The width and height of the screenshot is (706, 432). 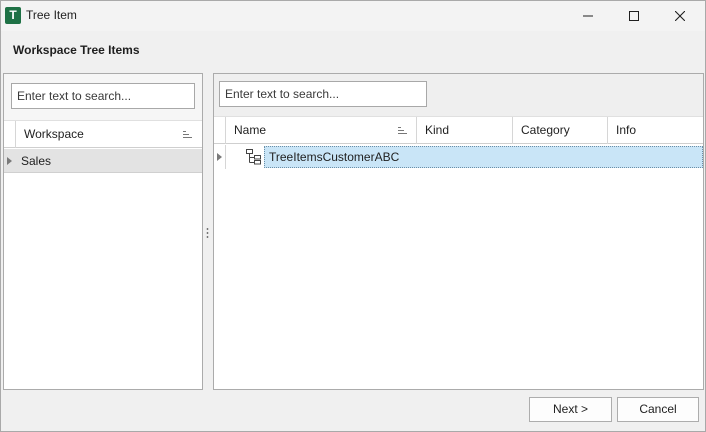 I want to click on workspace-search-input, so click(x=103, y=96).